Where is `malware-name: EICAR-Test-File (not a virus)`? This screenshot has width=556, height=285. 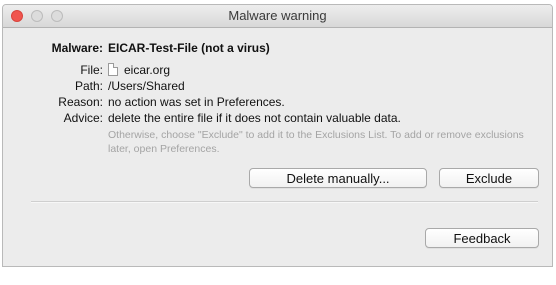 malware-name: EICAR-Test-File (not a virus) is located at coordinates (189, 48).